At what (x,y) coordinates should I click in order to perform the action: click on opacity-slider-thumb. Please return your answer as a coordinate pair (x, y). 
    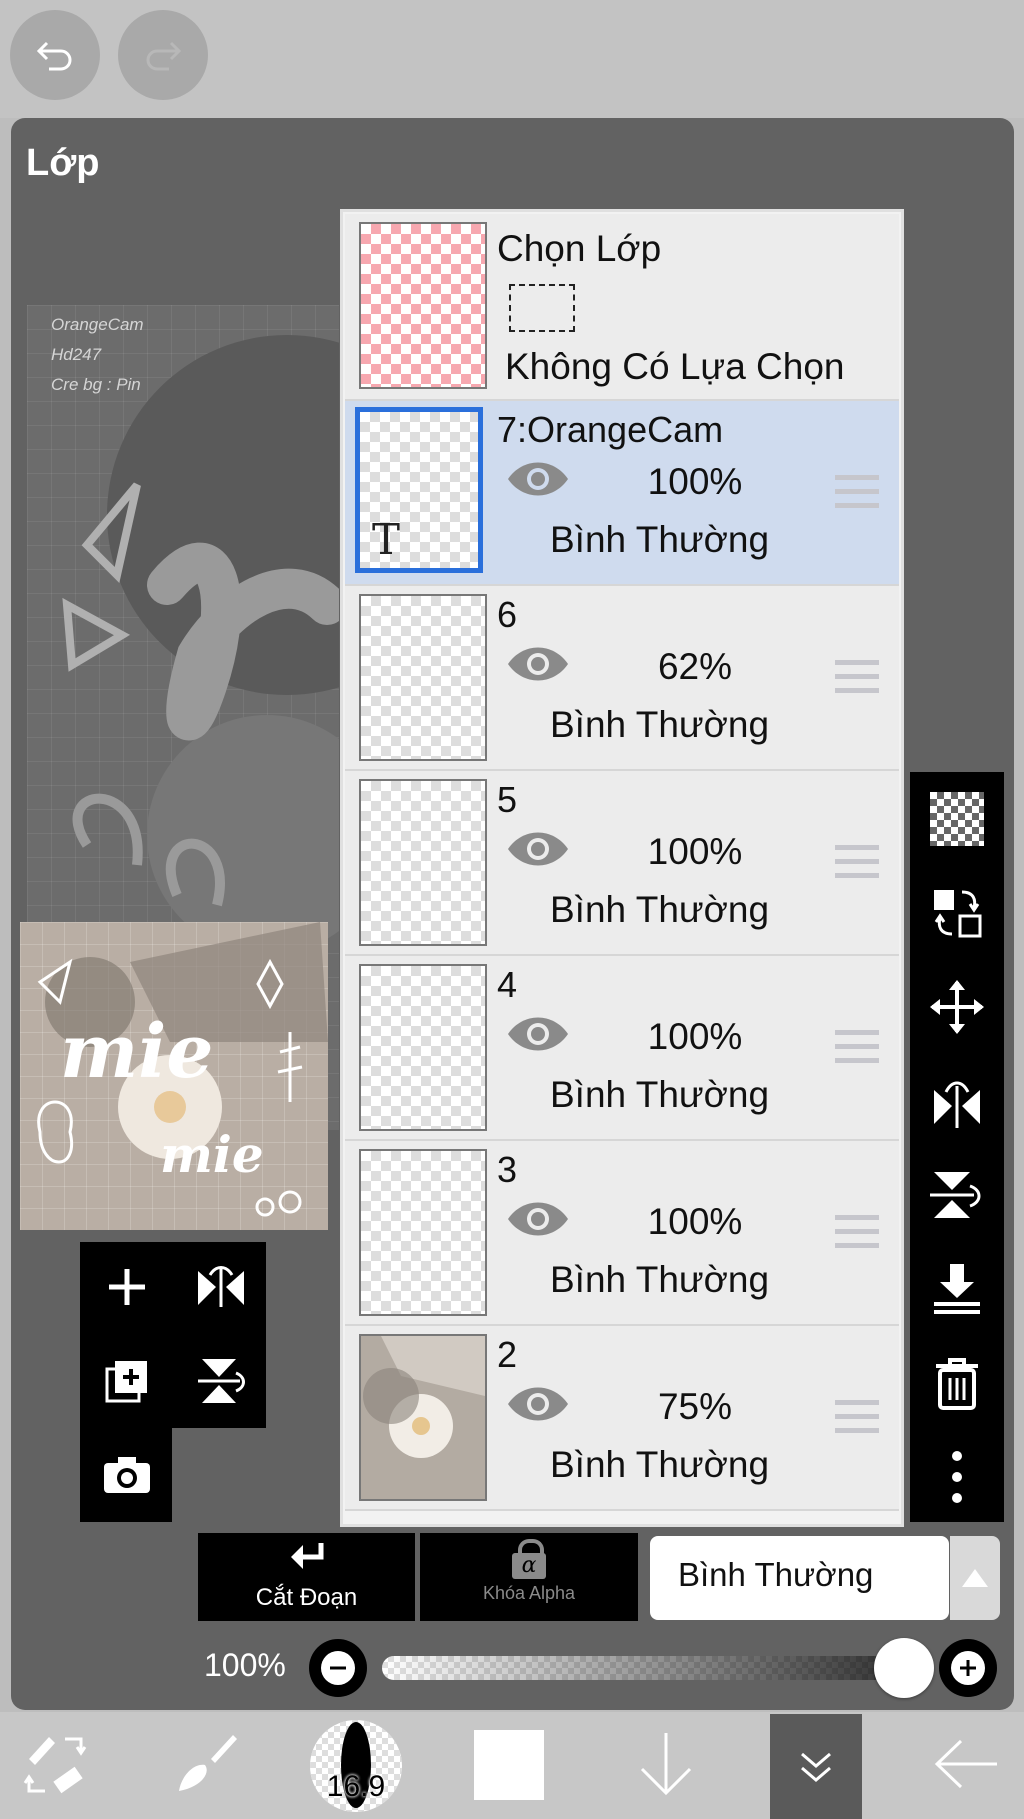
    Looking at the image, I should click on (904, 1668).